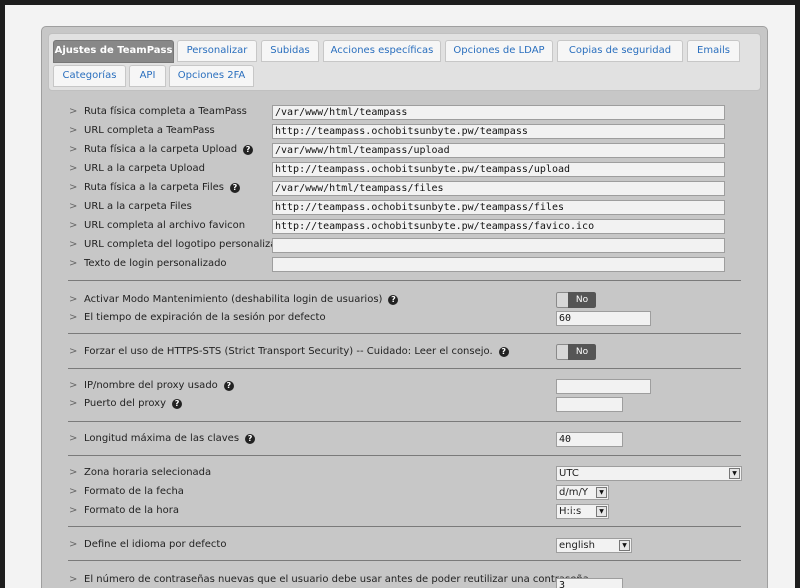 This screenshot has height=588, width=800. I want to click on language-select: english ▼, so click(594, 545).